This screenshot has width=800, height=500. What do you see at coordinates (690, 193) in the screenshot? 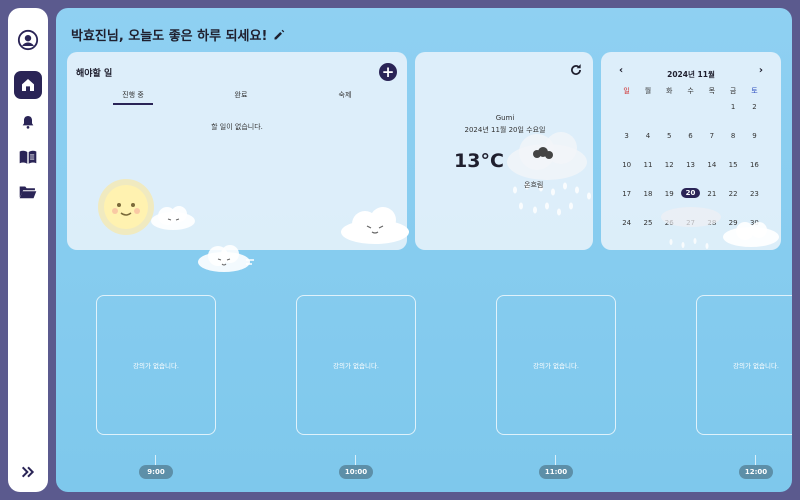
I see `calendar-day-number: 20` at bounding box center [690, 193].